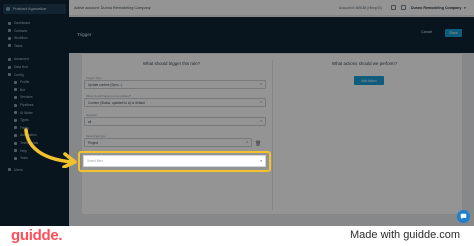 The image size is (474, 246). I want to click on column-divider, so click(272, 135).